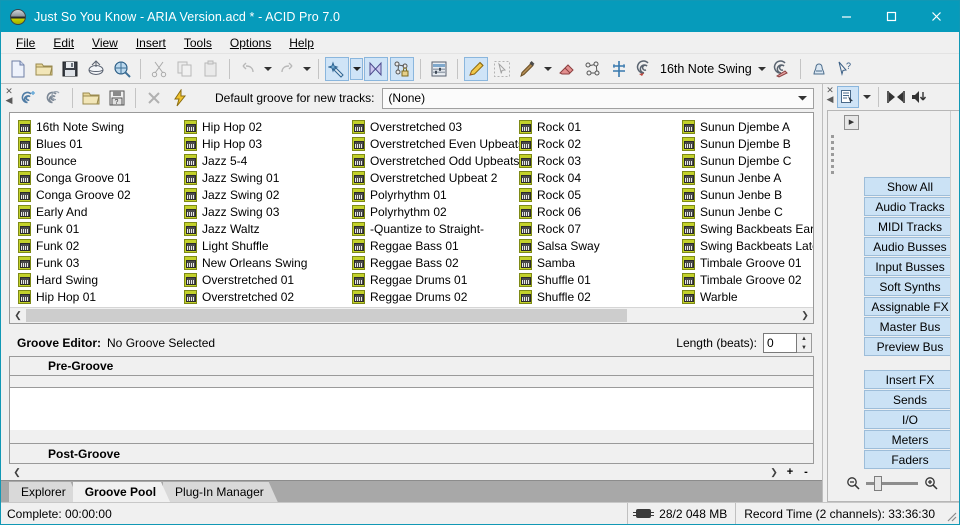 This screenshot has width=960, height=525. What do you see at coordinates (97, 228) in the screenshot?
I see `groove-item: Funk 01` at bounding box center [97, 228].